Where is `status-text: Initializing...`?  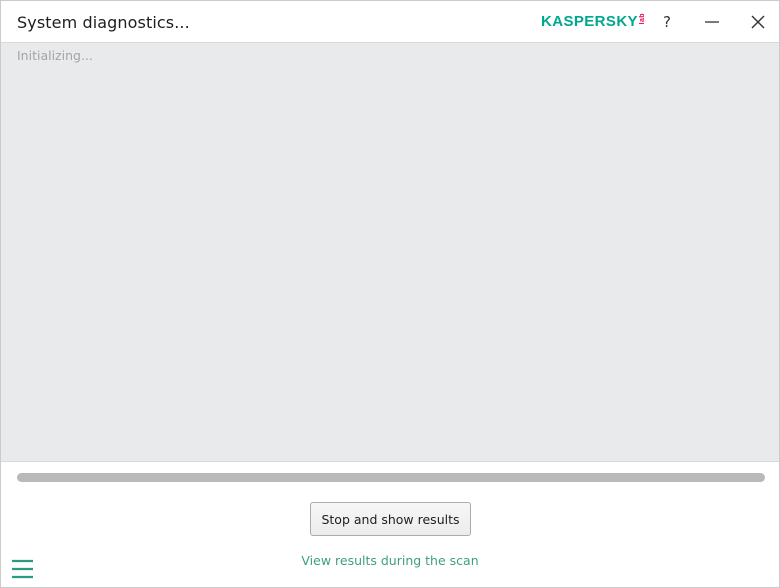
status-text: Initializing... is located at coordinates (55, 55).